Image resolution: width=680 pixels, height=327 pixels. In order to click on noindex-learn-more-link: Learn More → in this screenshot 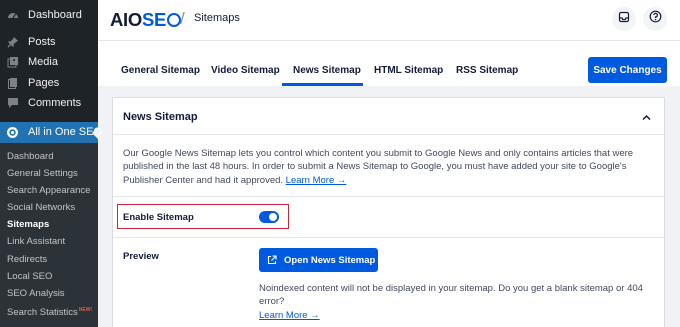, I will do `click(289, 315)`.